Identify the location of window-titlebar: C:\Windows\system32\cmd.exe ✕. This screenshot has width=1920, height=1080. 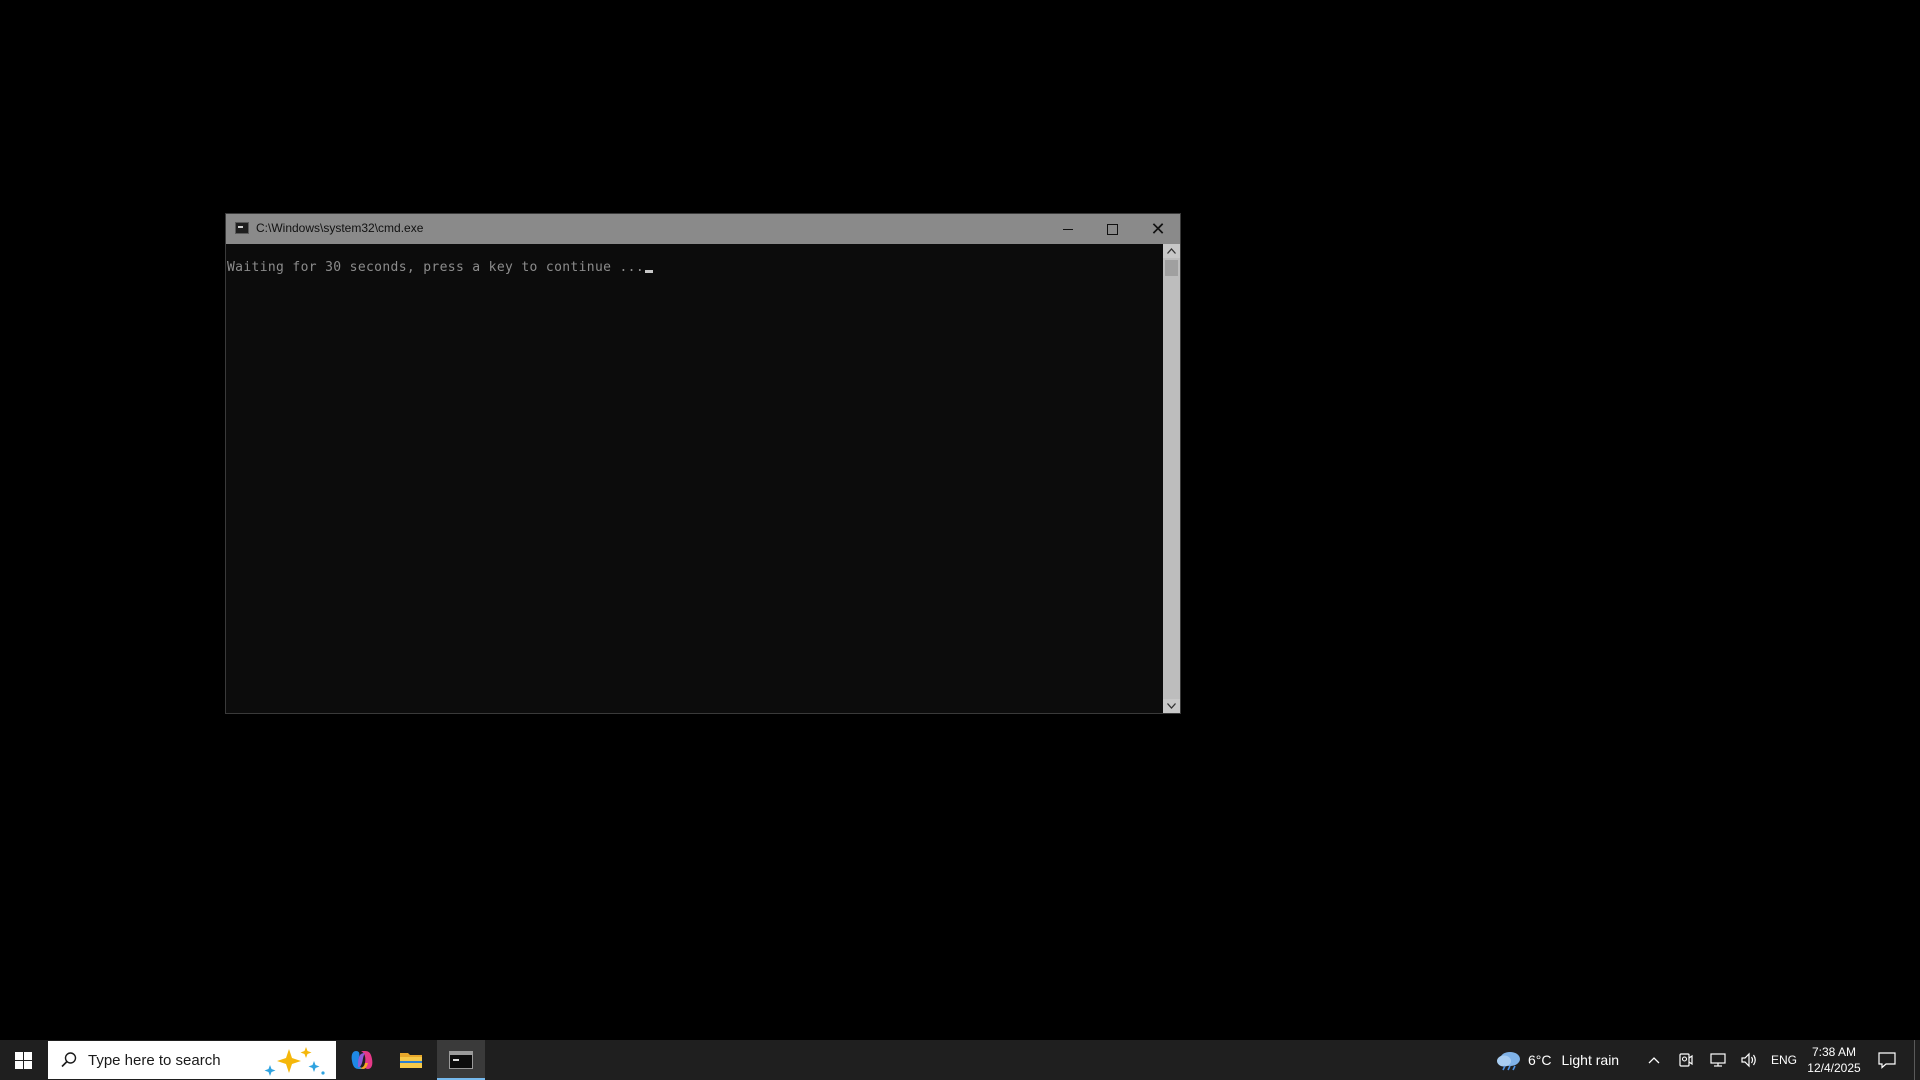
(703, 229).